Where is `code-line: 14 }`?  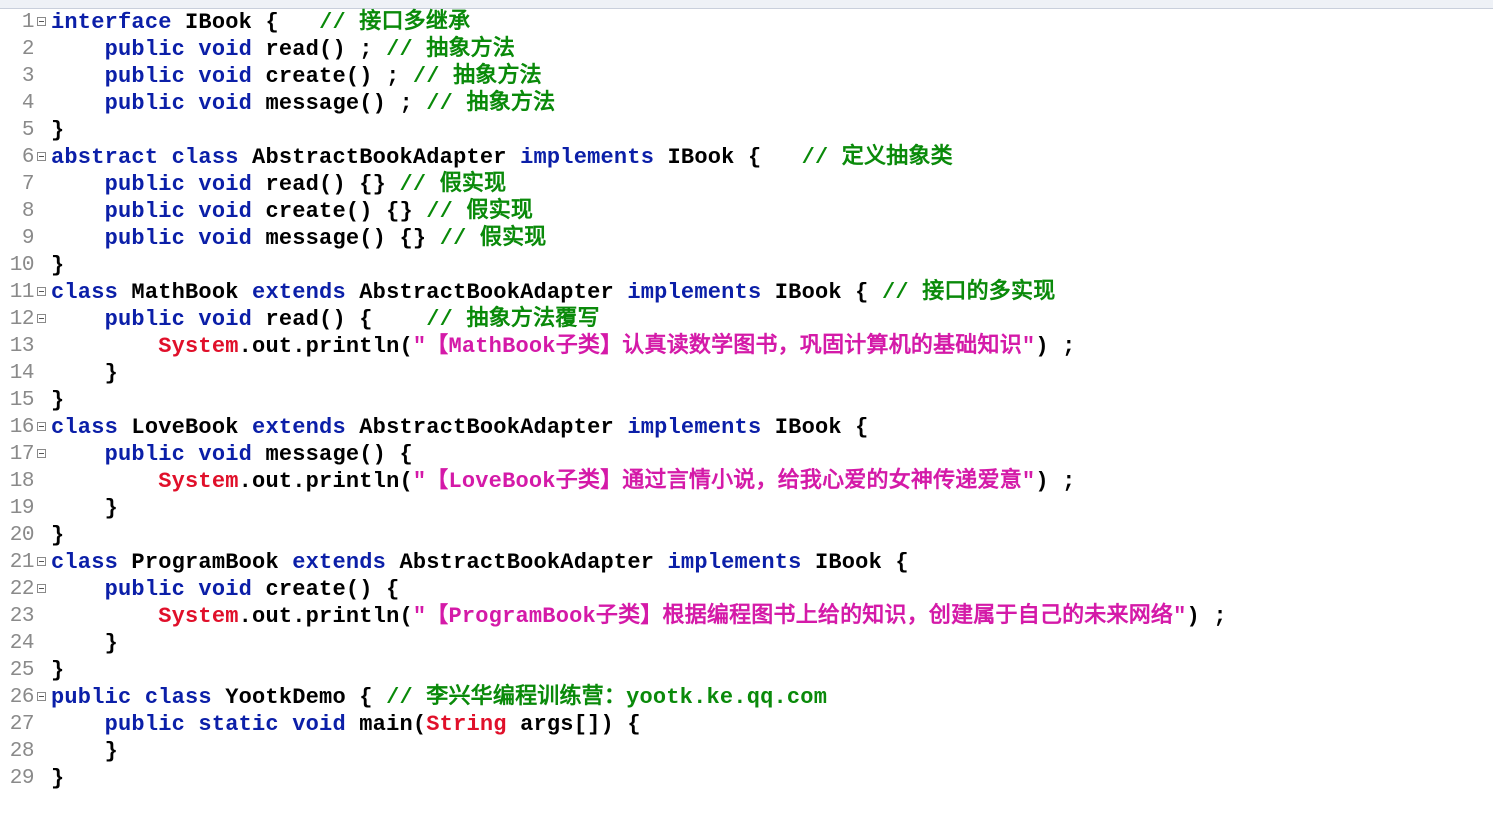 code-line: 14 } is located at coordinates (746, 373).